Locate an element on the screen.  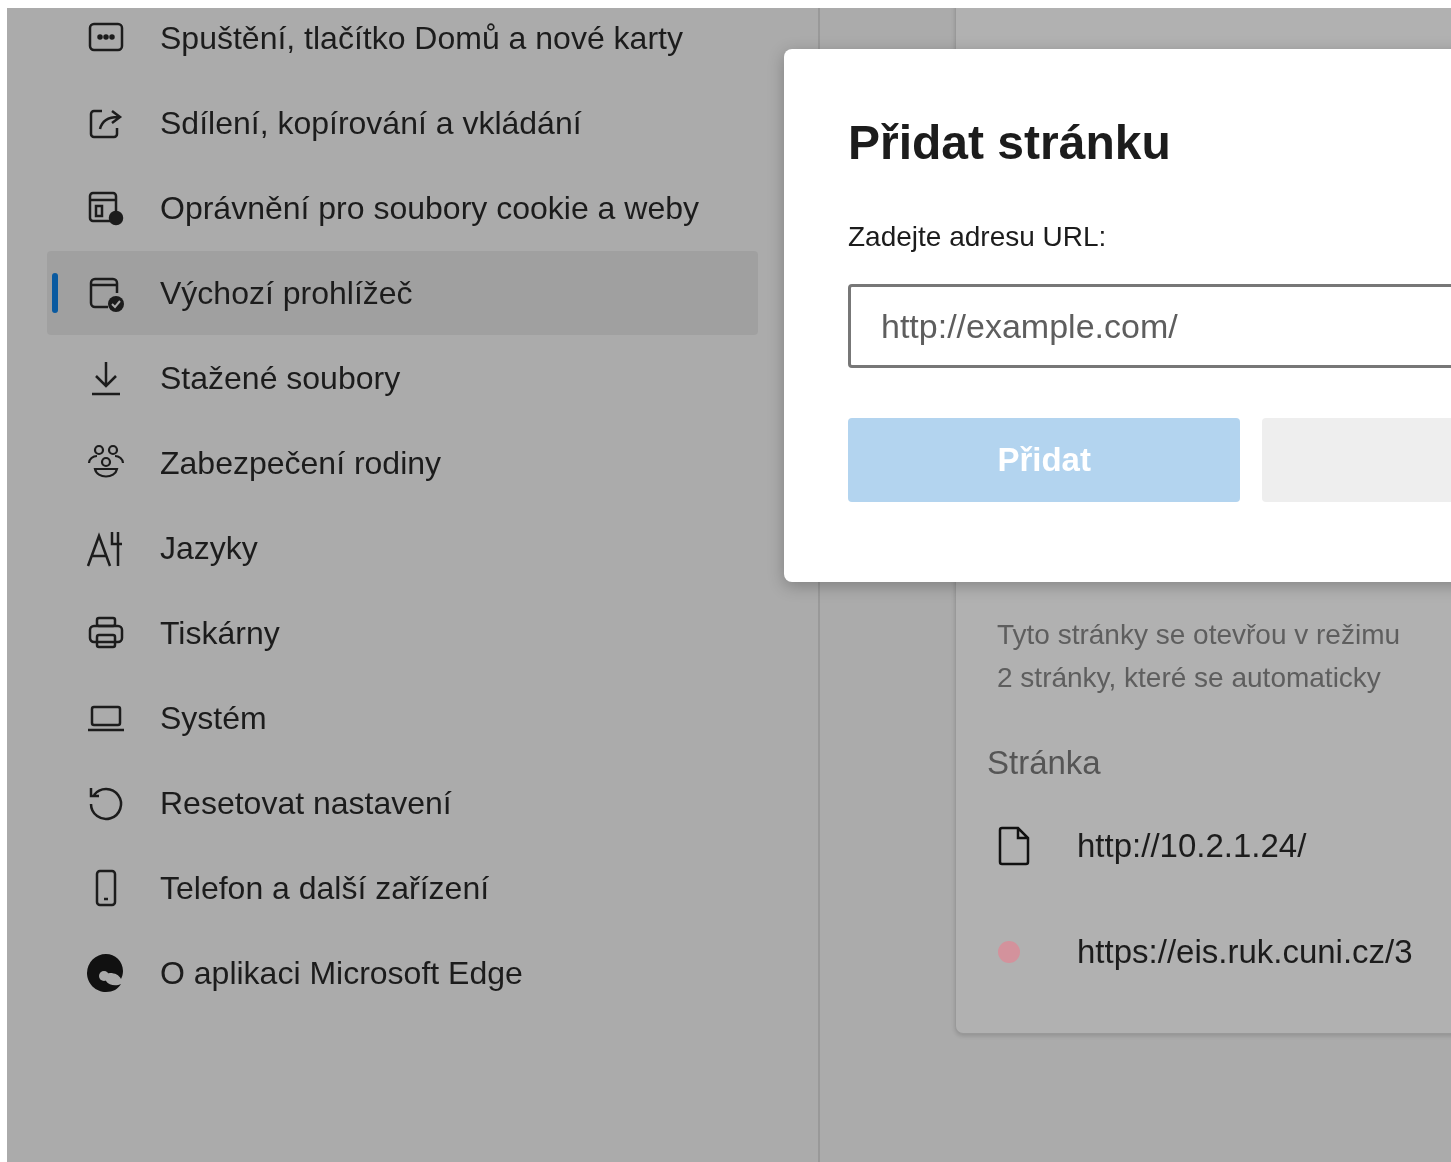
sidebar-item: Jazyky is located at coordinates (402, 548).